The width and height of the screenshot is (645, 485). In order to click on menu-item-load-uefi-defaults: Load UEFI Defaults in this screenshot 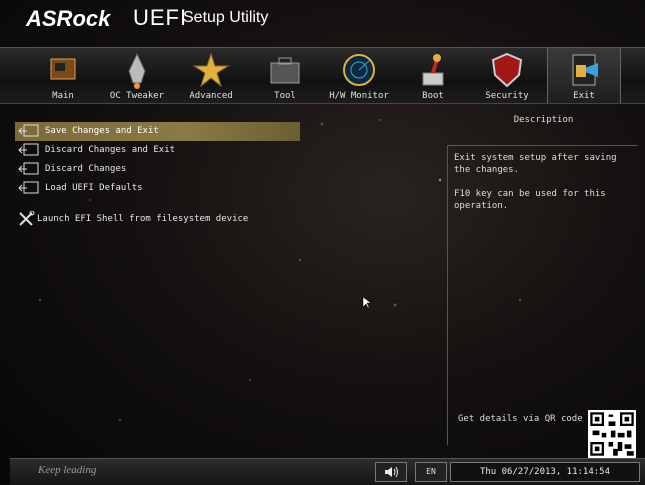, I will do `click(157, 188)`.